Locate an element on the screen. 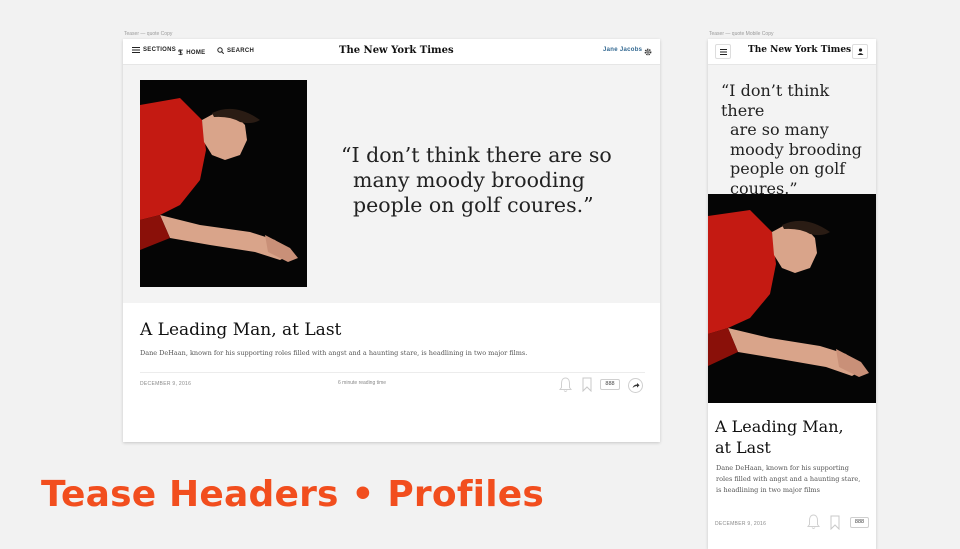 The width and height of the screenshot is (960, 549). nyt-t-icon: 𝕿 is located at coordinates (181, 52).